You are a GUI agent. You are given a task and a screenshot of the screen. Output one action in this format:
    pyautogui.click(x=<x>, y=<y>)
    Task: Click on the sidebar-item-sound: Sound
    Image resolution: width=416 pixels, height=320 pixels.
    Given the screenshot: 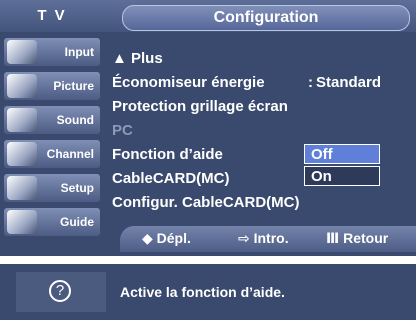 What is the action you would take?
    pyautogui.click(x=52, y=120)
    